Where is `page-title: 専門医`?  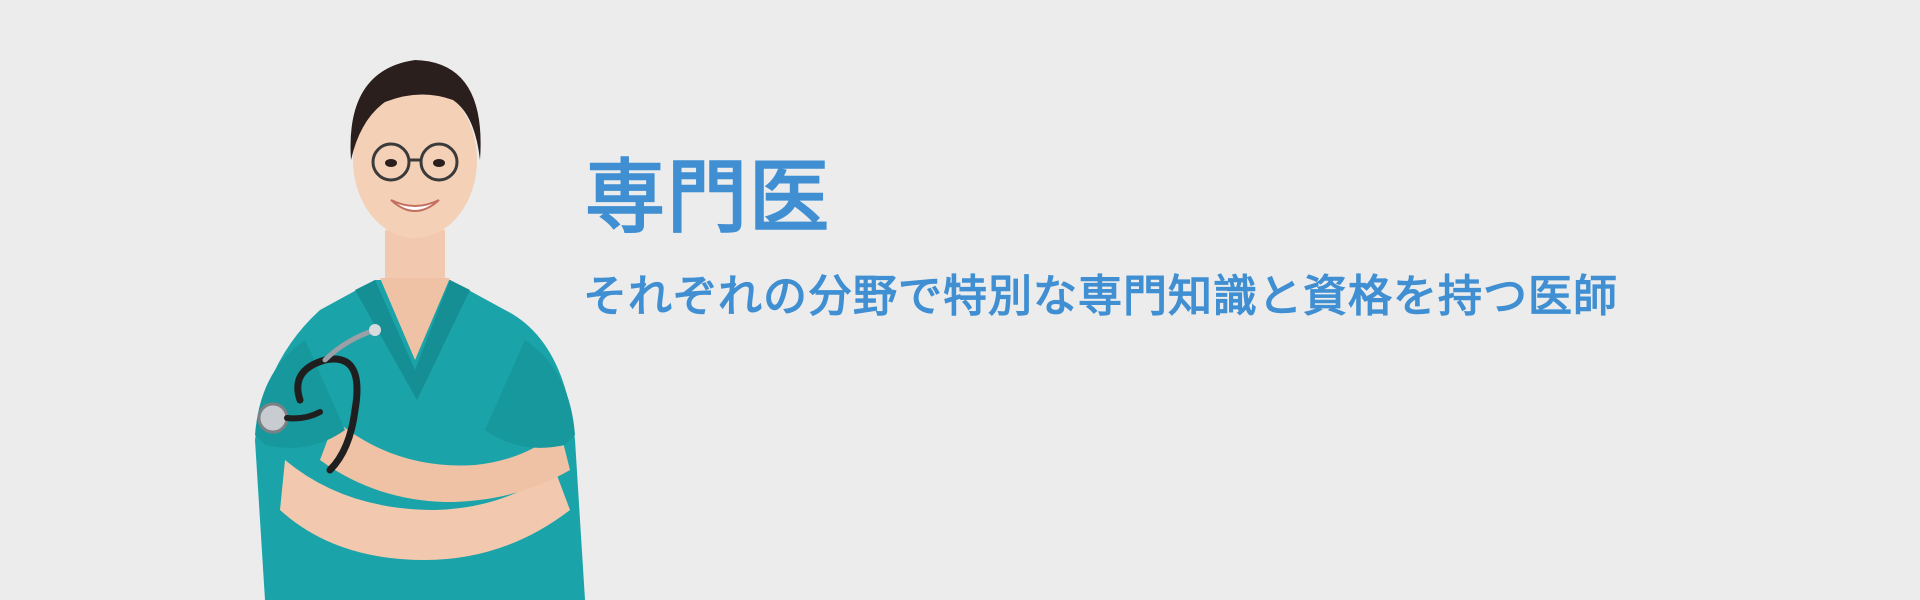 page-title: 専門医 is located at coordinates (708, 197).